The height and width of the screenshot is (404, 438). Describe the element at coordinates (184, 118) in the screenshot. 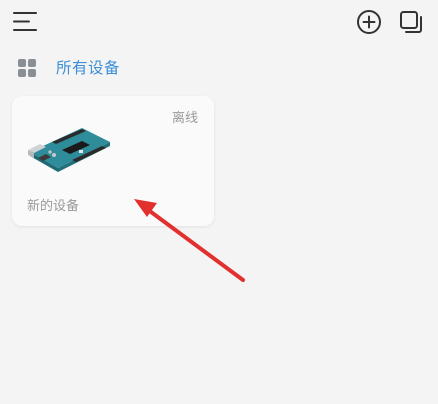

I see `device-status-badge: 离线` at that location.